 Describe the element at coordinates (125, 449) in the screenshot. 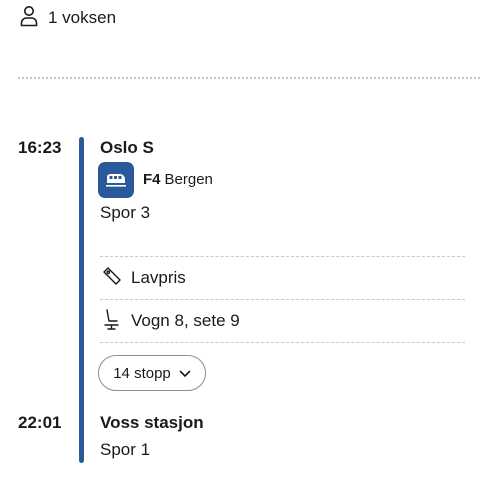

I see `arrival-track: Spor 1` at that location.